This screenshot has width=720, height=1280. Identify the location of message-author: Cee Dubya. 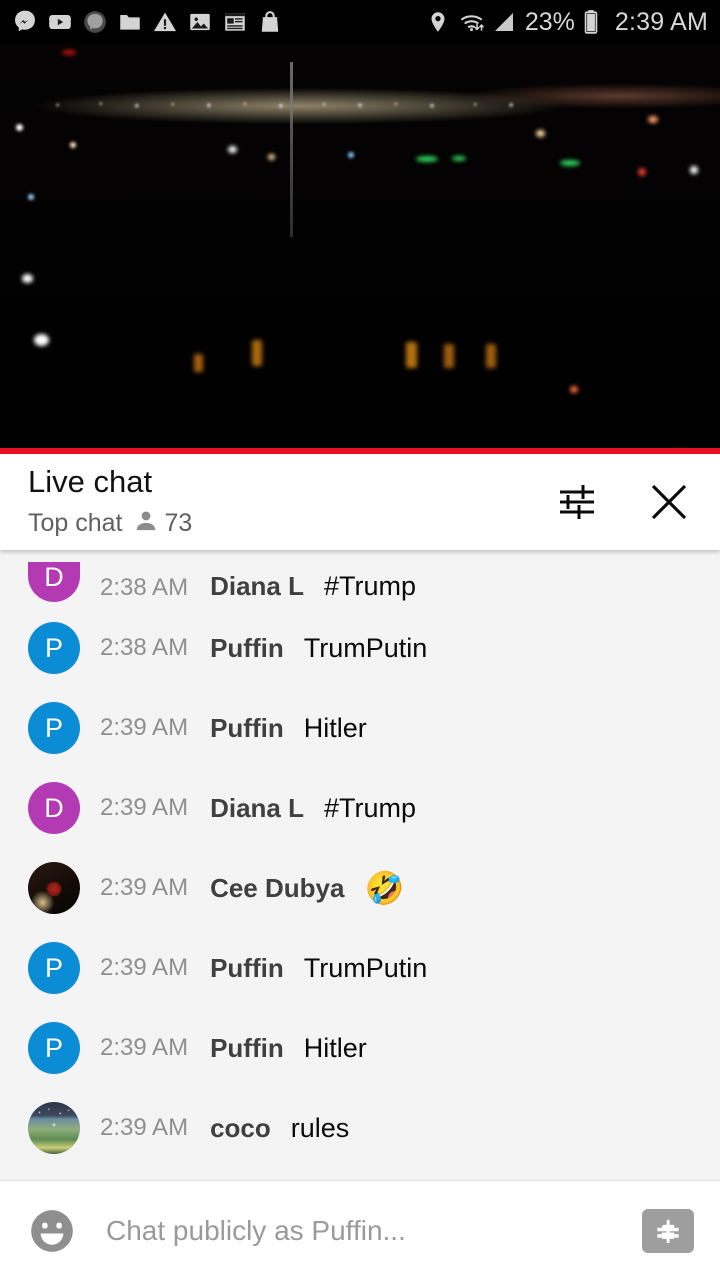
(277, 888).